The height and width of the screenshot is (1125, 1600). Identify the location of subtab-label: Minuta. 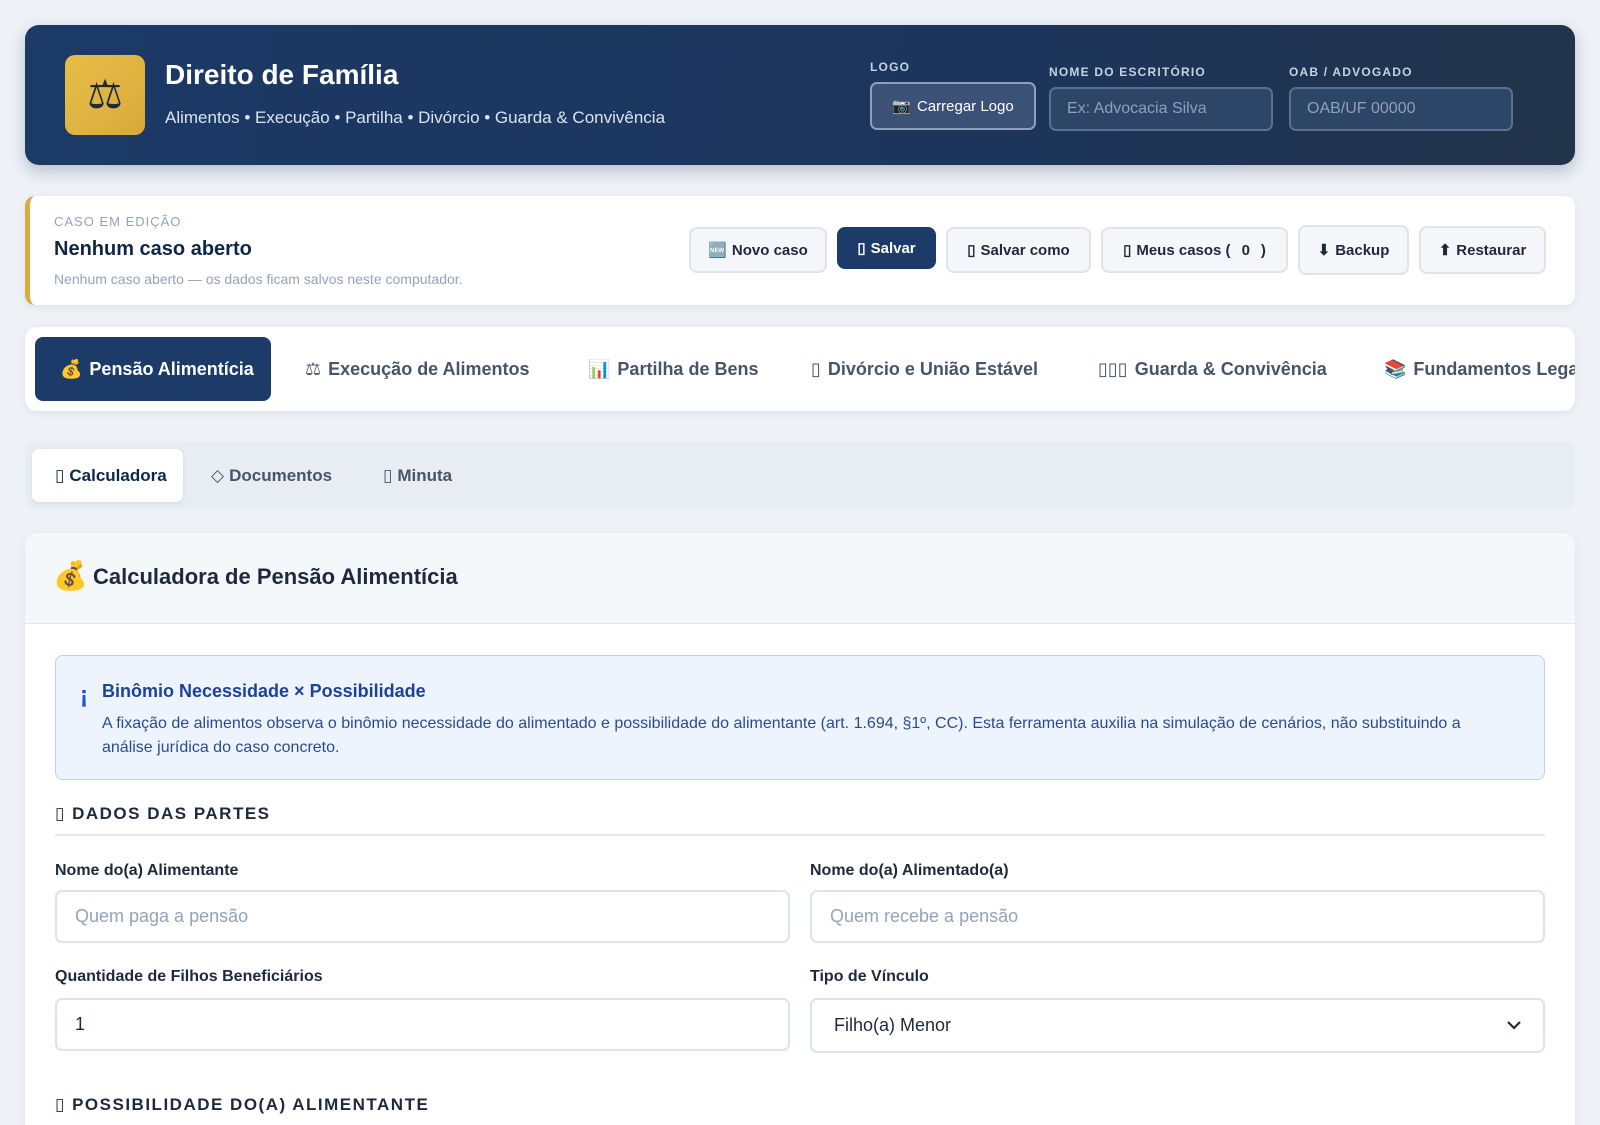
(425, 475).